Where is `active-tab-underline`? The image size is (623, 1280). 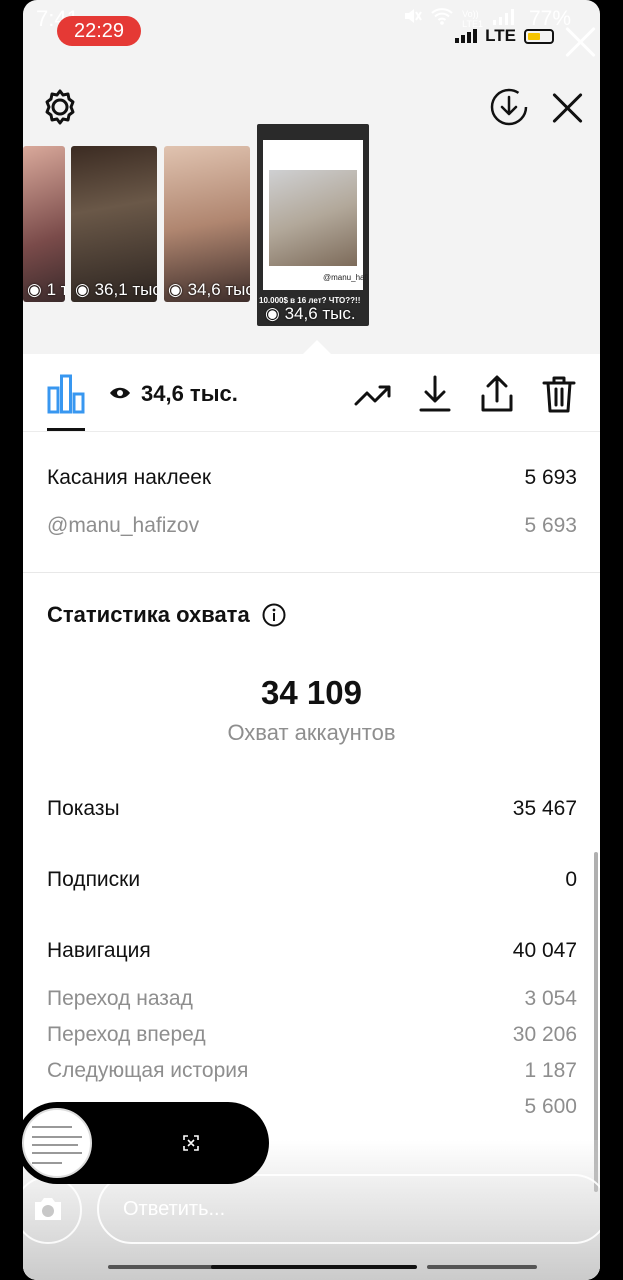 active-tab-underline is located at coordinates (66, 429).